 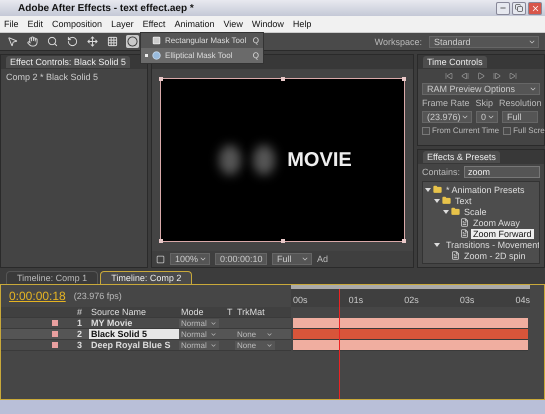 I want to click on tree-item: Text, so click(x=463, y=201).